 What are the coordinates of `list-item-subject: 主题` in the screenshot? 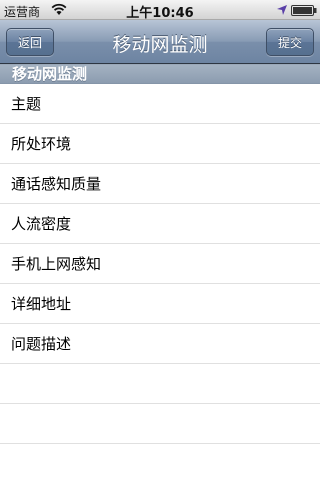 It's located at (160, 104).